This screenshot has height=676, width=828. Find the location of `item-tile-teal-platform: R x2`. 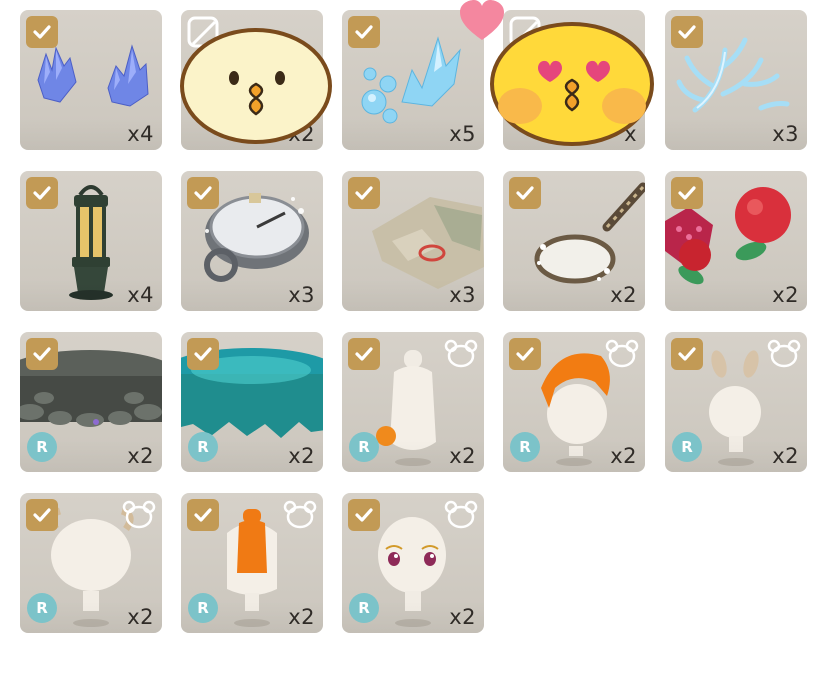

item-tile-teal-platform: R x2 is located at coordinates (252, 402).